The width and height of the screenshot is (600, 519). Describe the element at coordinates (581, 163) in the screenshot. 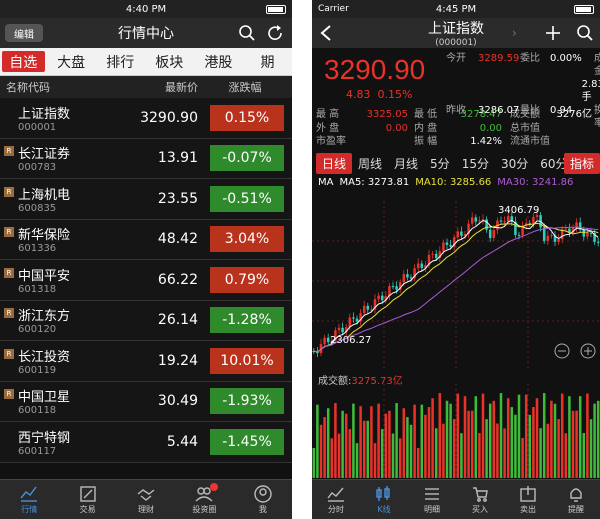

I see `indicator-button: 指标` at that location.